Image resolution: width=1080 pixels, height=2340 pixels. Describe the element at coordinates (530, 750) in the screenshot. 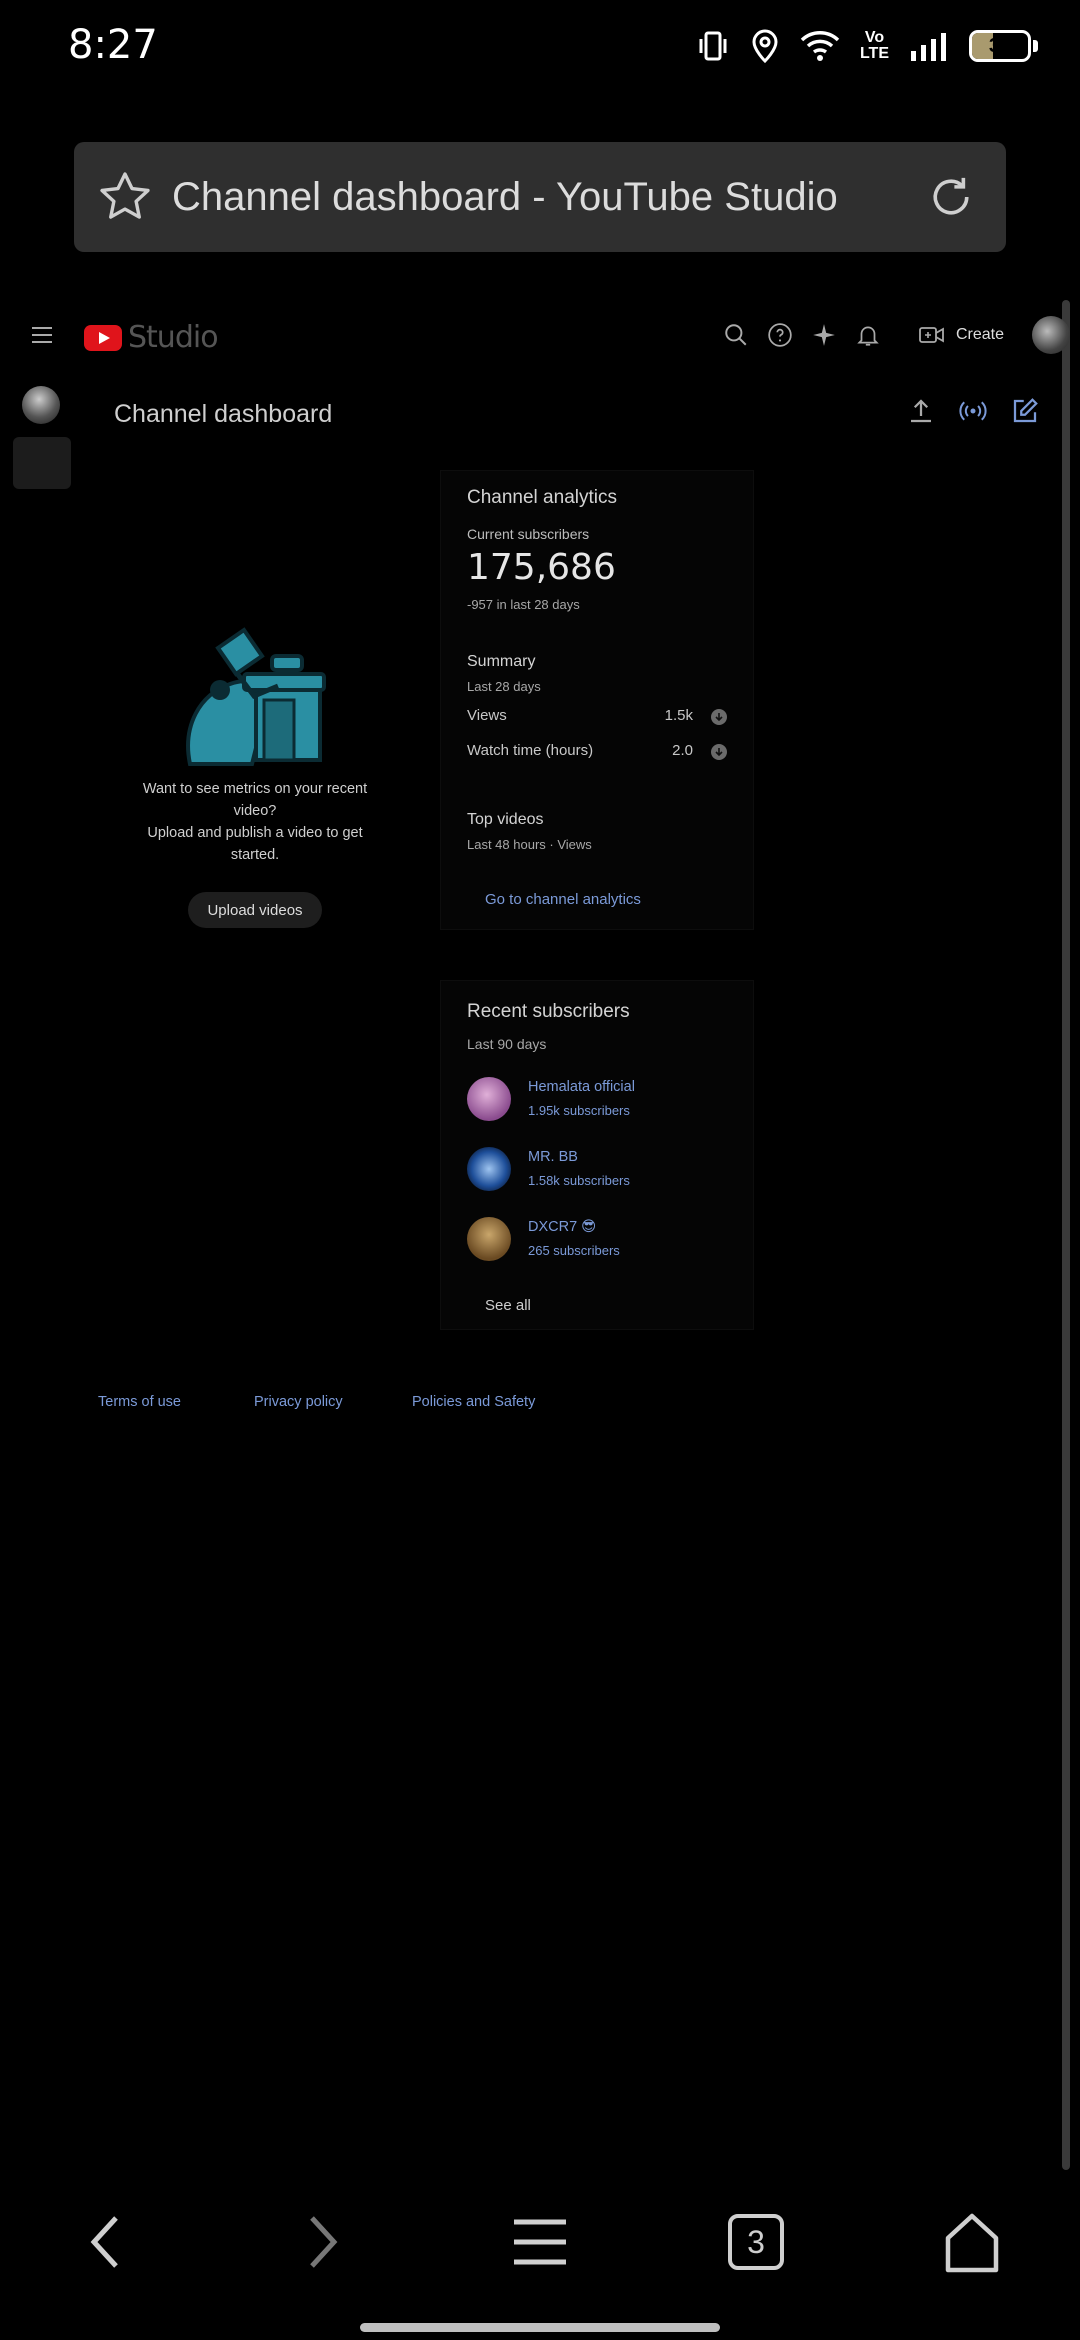

I see `watch-time-label: Watch time (hours)` at that location.